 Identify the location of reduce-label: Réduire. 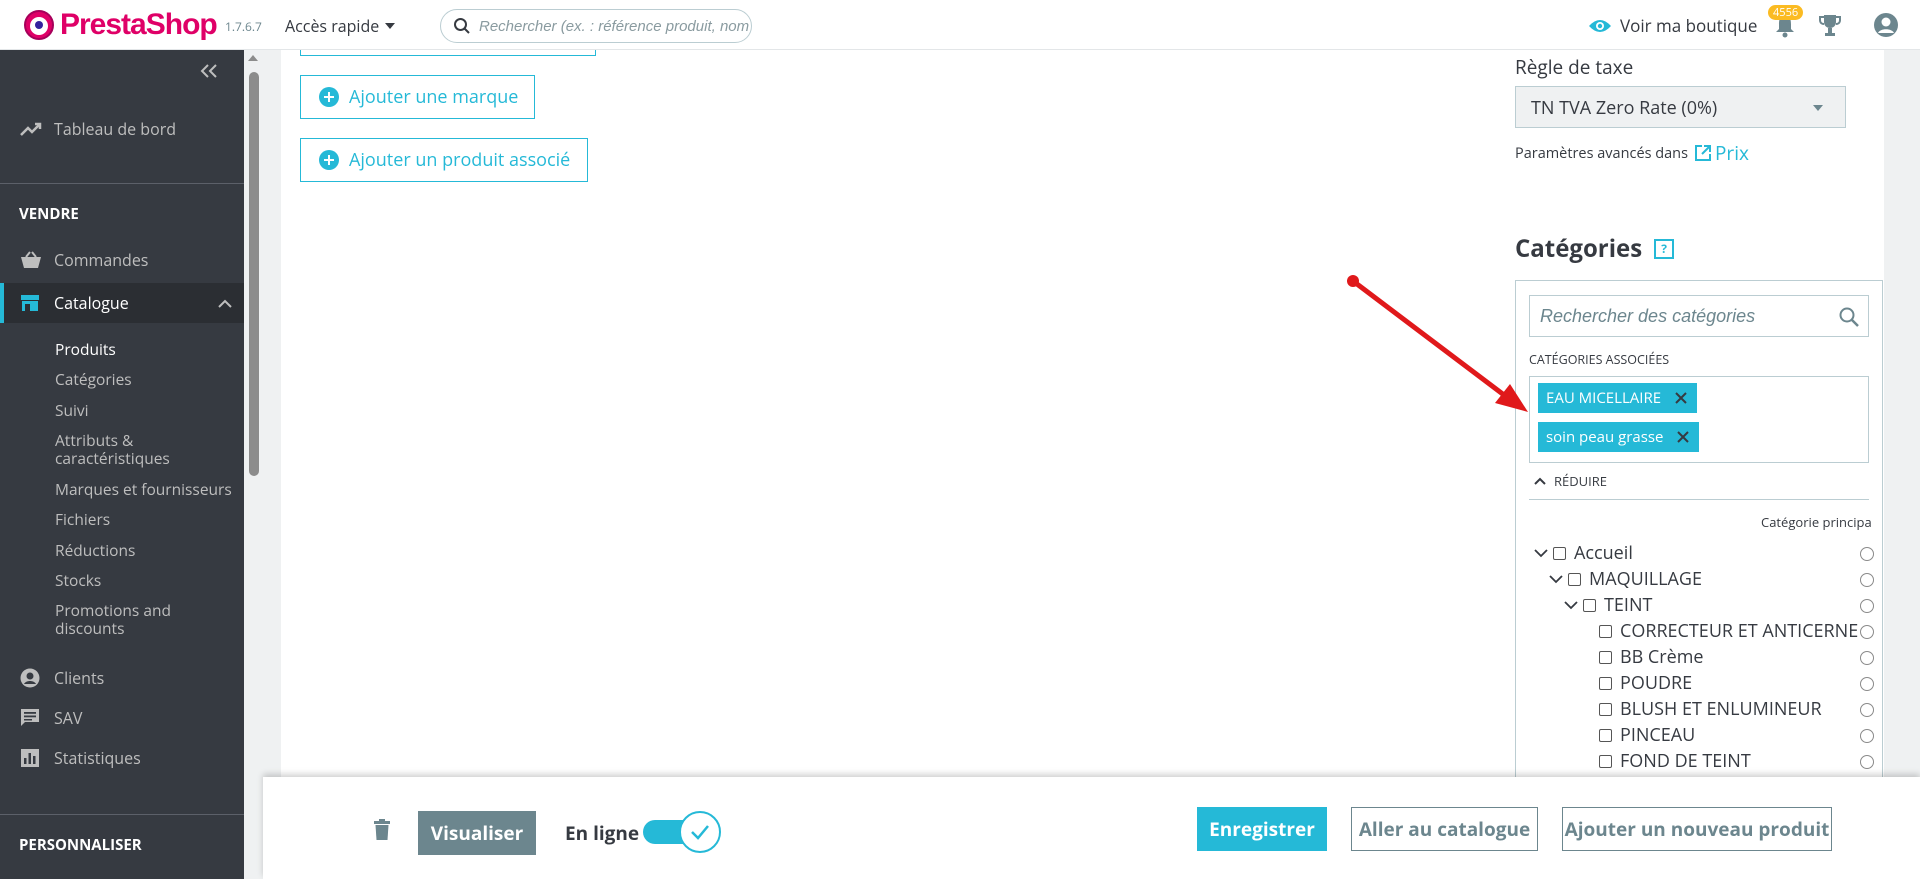
(1581, 481).